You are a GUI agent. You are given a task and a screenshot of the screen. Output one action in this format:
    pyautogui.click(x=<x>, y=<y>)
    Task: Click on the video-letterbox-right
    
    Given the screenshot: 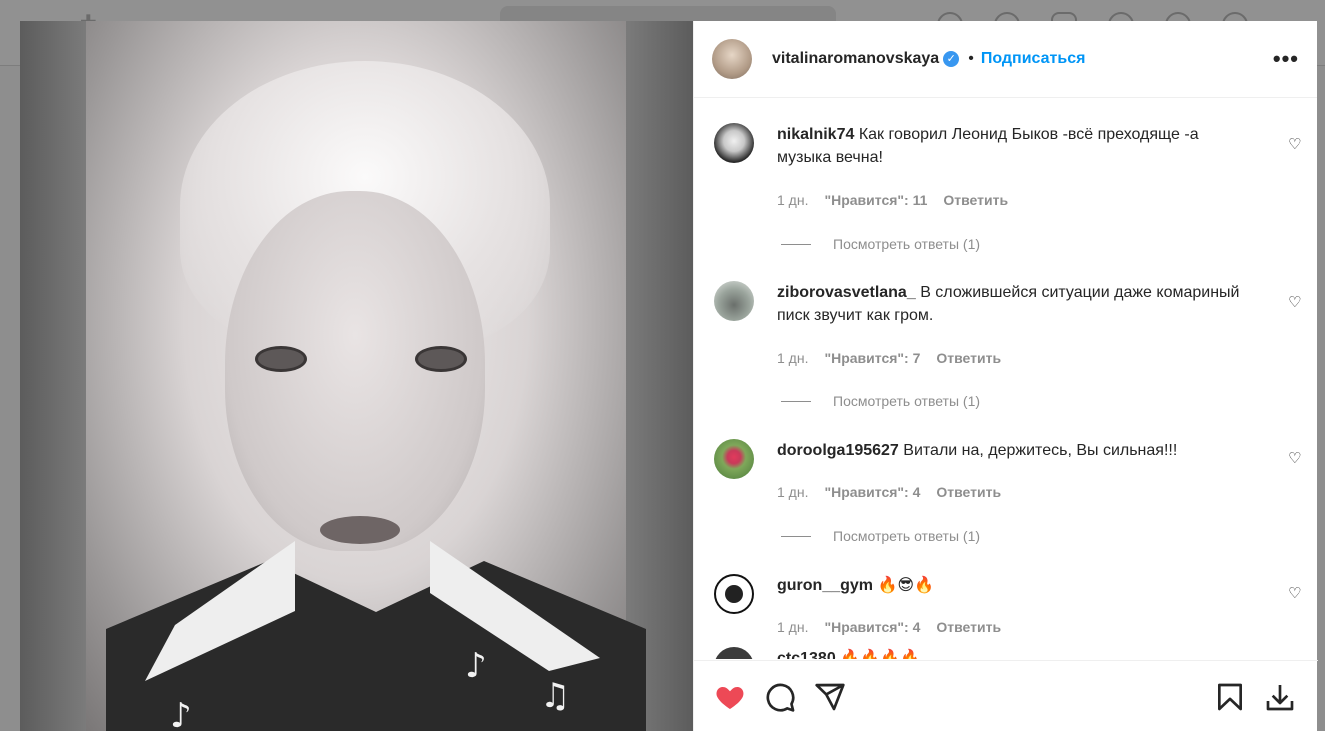 What is the action you would take?
    pyautogui.click(x=659, y=376)
    